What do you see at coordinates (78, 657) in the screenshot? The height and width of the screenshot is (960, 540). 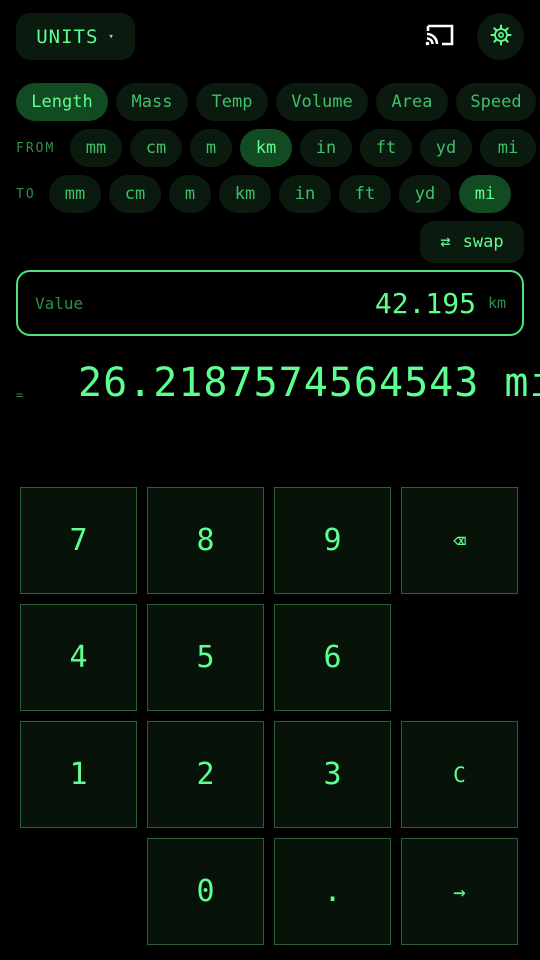 I see `key-4: 4` at bounding box center [78, 657].